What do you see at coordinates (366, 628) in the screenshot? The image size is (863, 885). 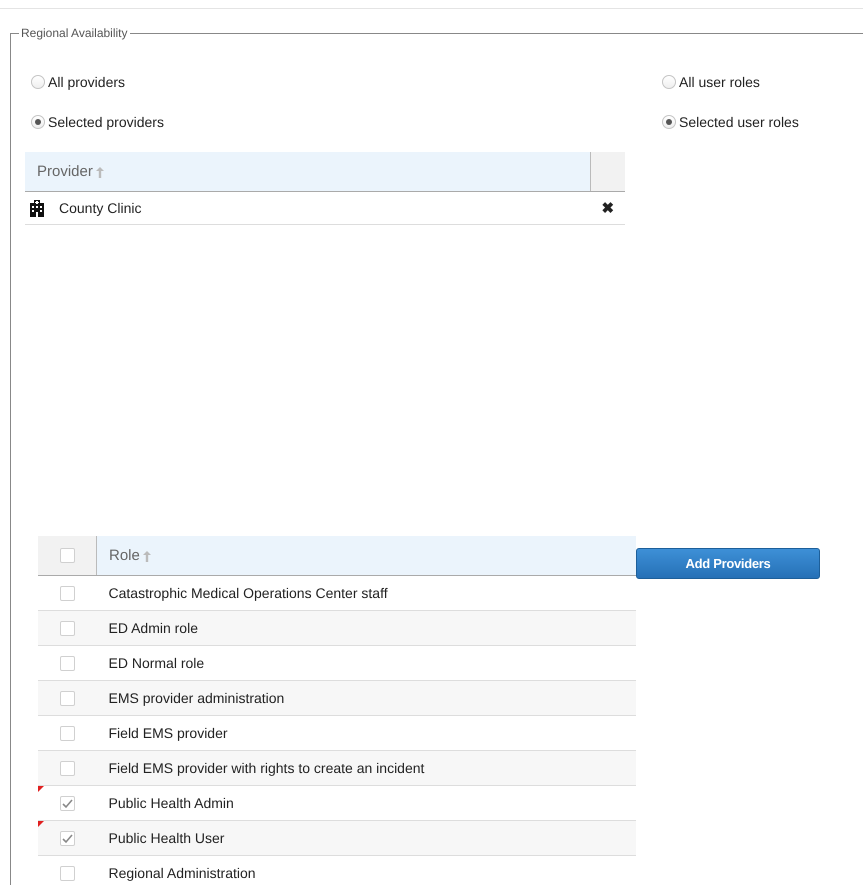 I see `table-cell: ED Admin role` at bounding box center [366, 628].